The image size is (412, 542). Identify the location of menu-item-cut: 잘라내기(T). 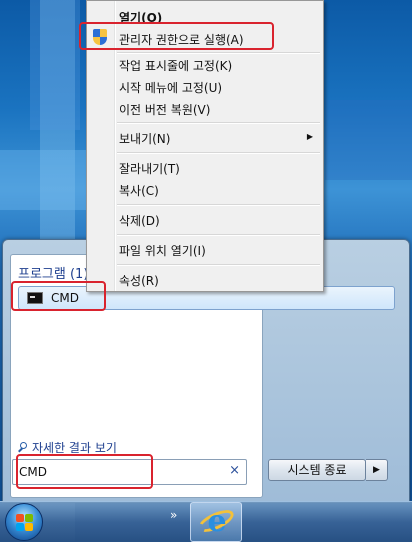
(149, 168).